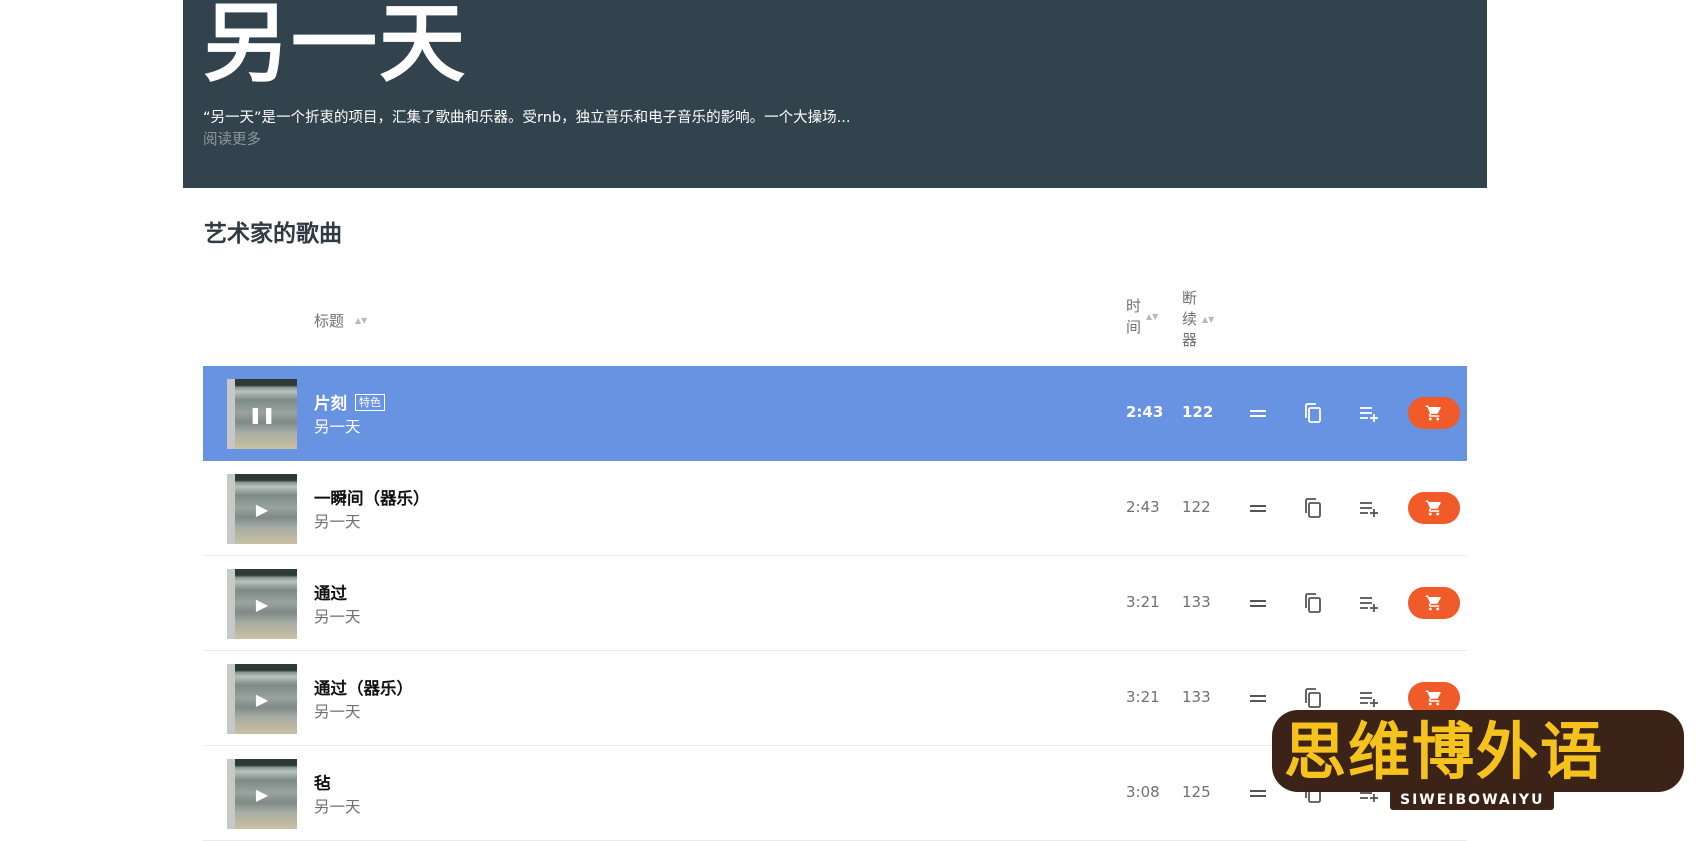 The image size is (1700, 841). I want to click on column-bpm: 断 续 器 ▲▼, so click(1198, 319).